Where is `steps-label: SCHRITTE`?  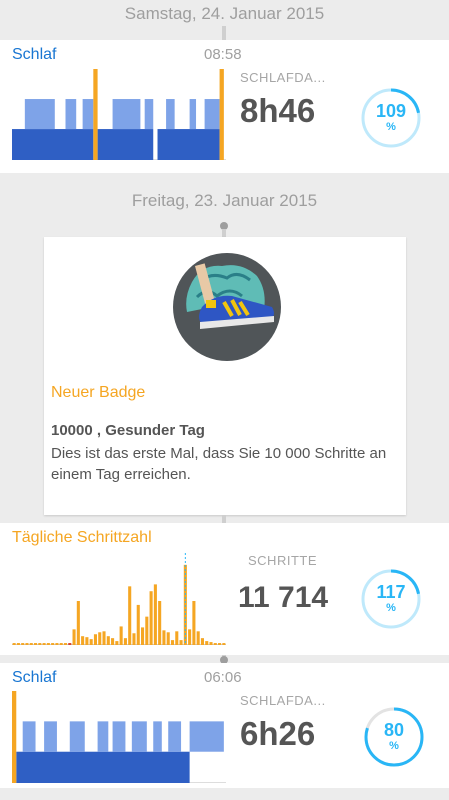
steps-label: SCHRITTE is located at coordinates (282, 560).